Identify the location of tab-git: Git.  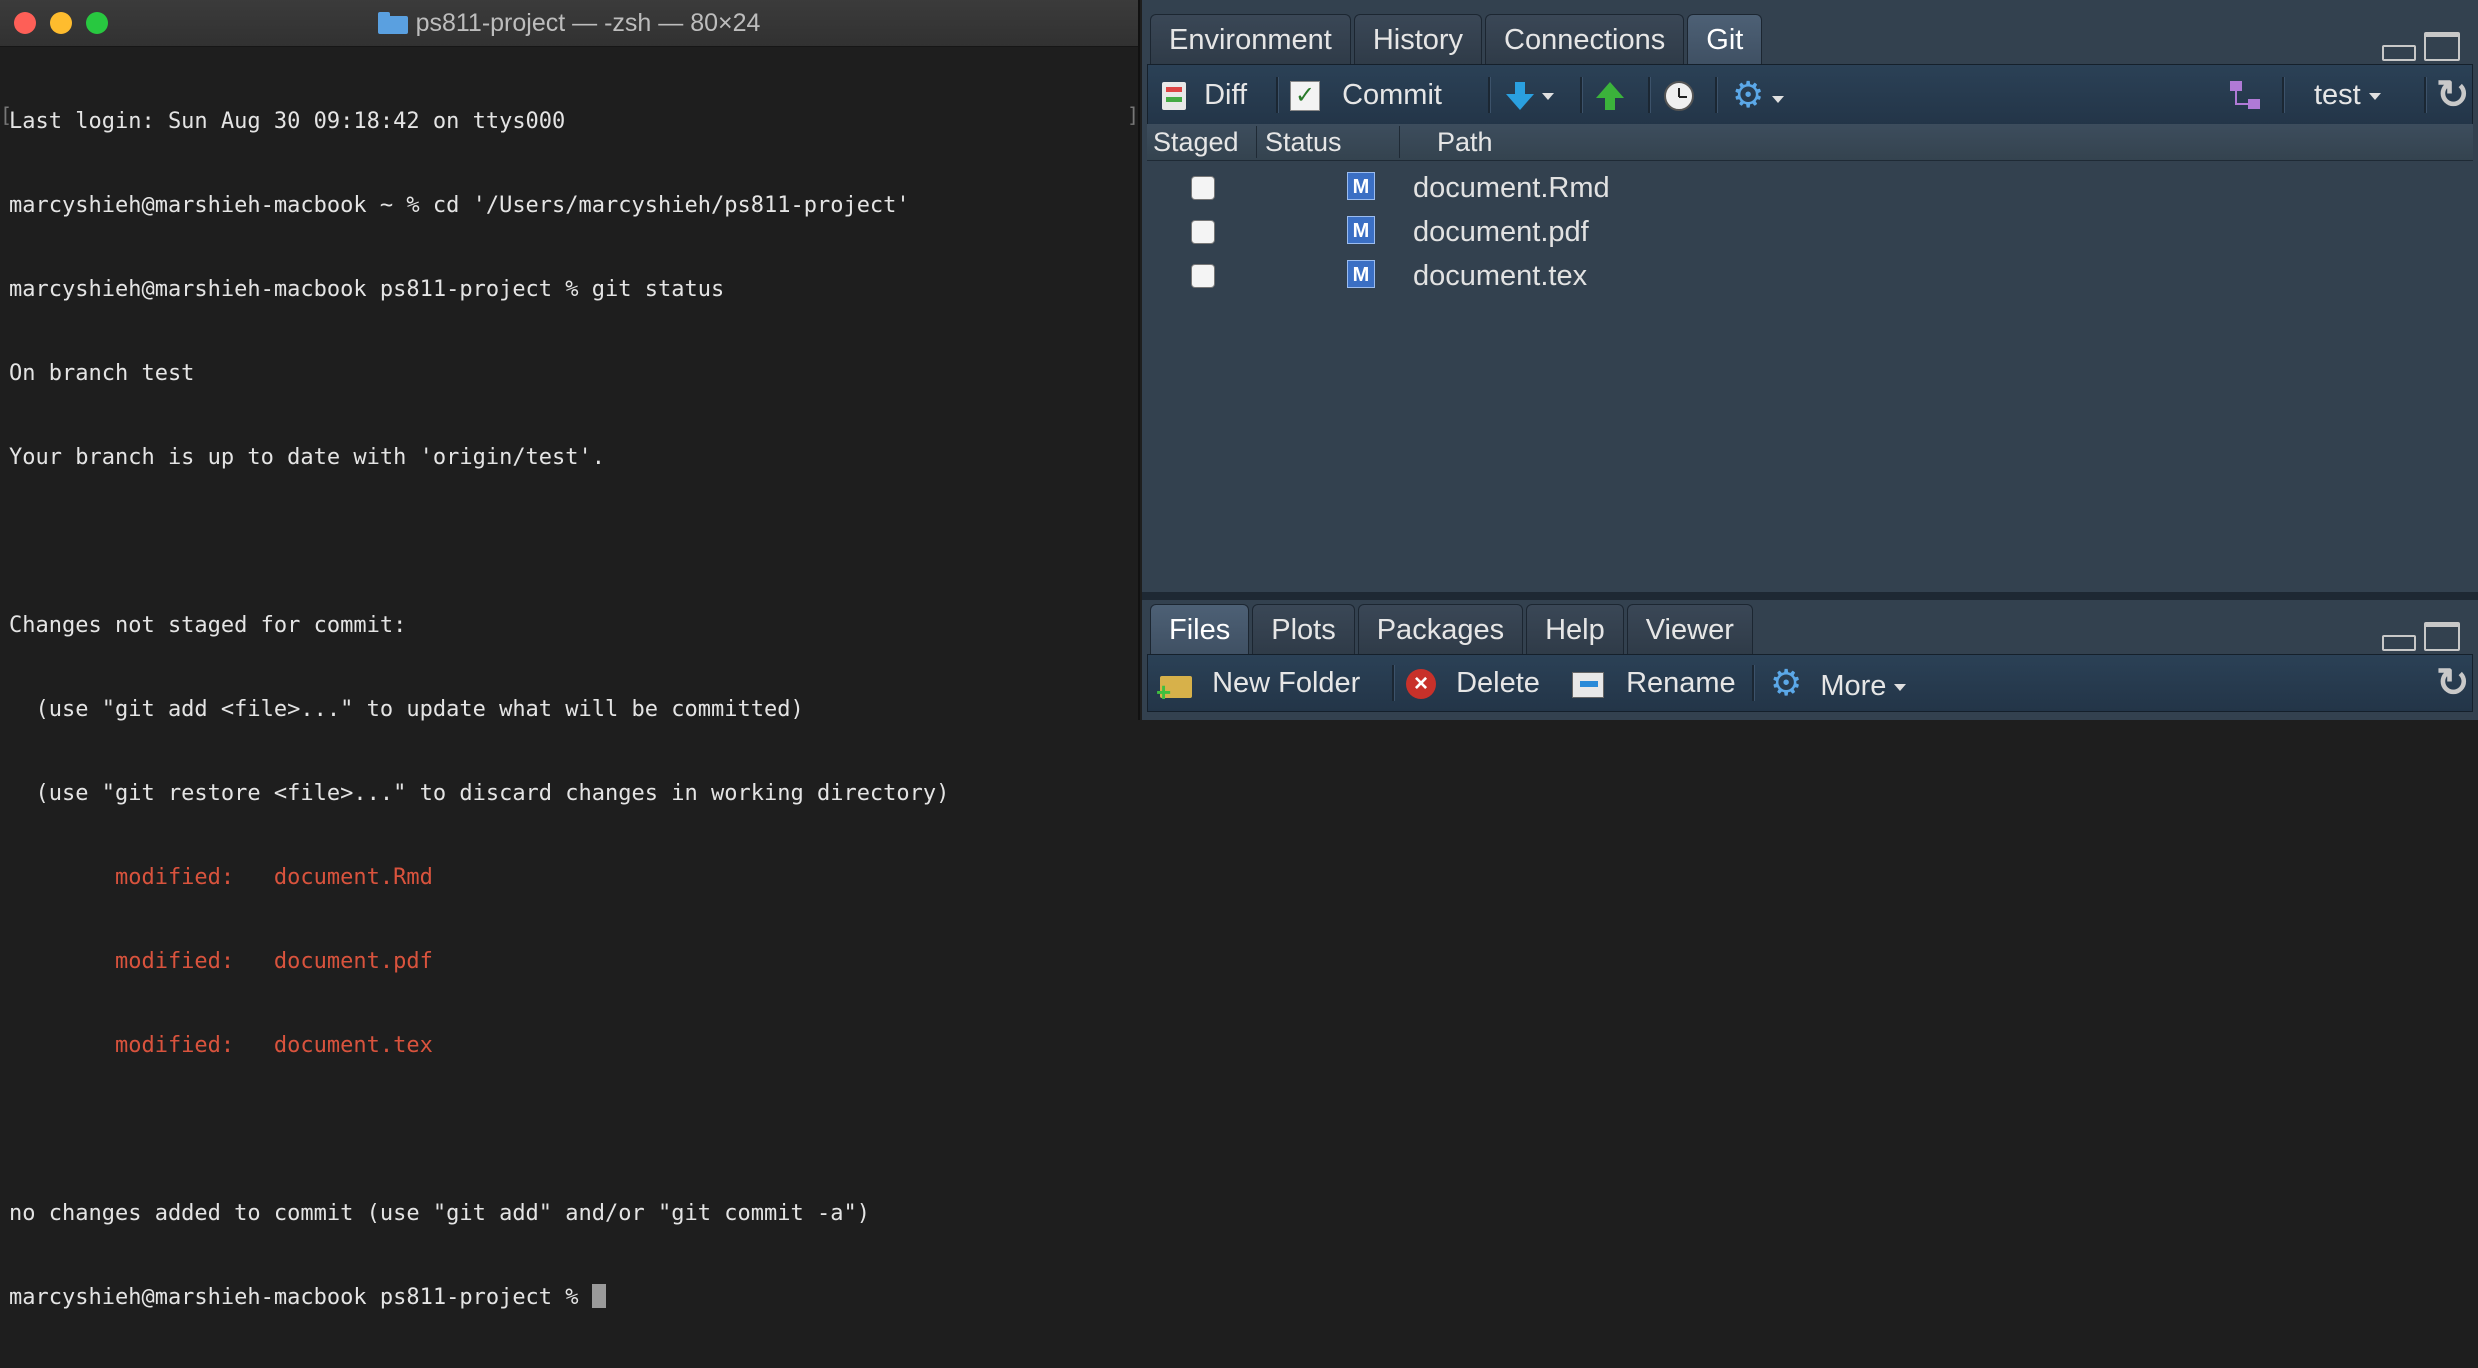
(1725, 39).